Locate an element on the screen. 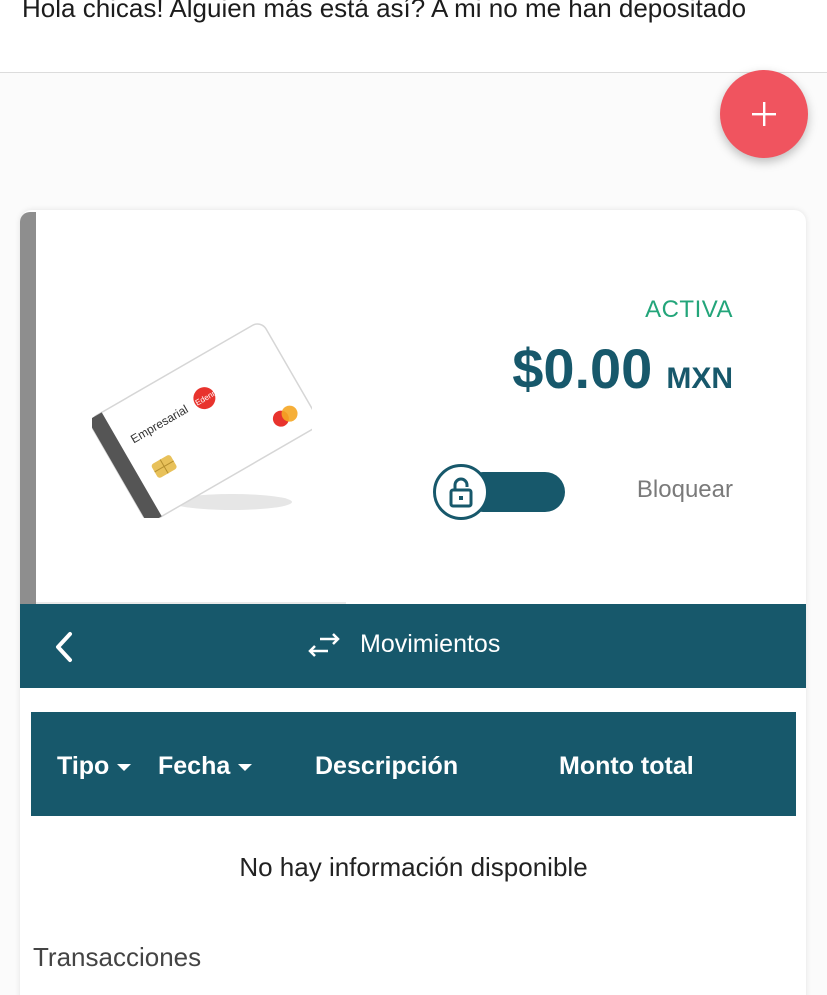  lock-toggle is located at coordinates (499, 492).